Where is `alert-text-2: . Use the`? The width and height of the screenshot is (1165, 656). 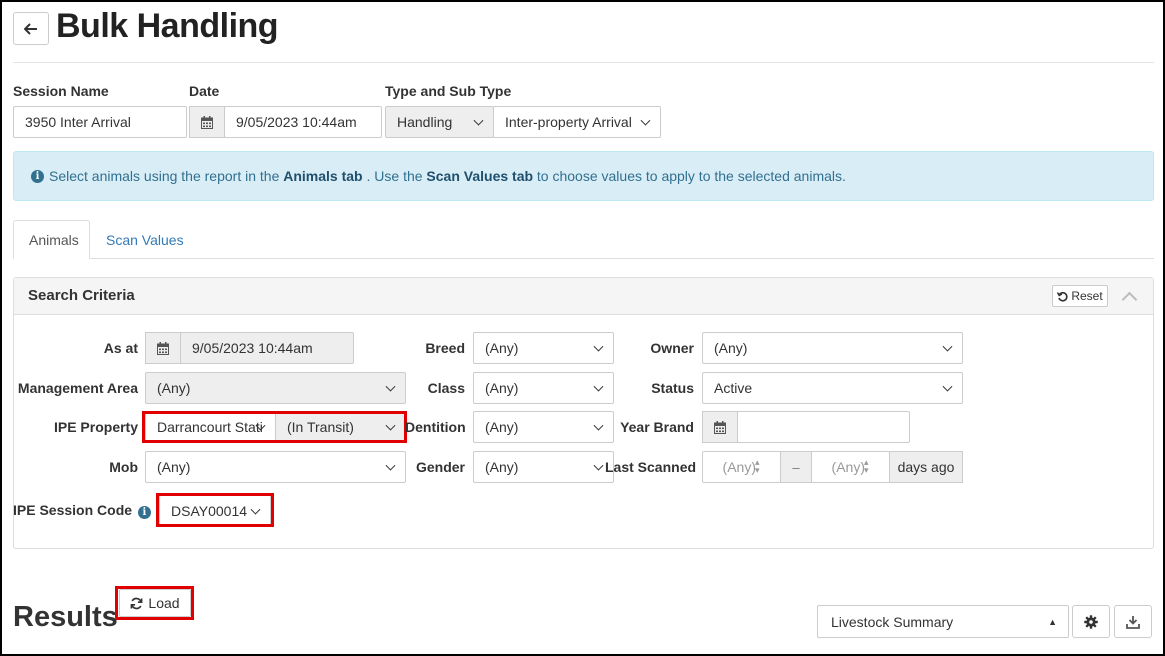
alert-text-2: . Use the is located at coordinates (394, 176).